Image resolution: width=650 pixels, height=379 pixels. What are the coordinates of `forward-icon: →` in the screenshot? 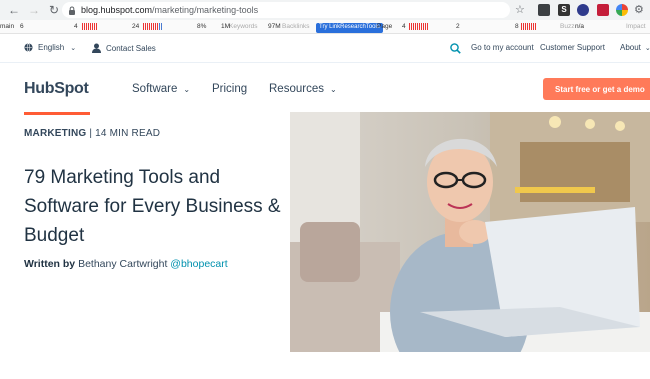 It's located at (34, 10).